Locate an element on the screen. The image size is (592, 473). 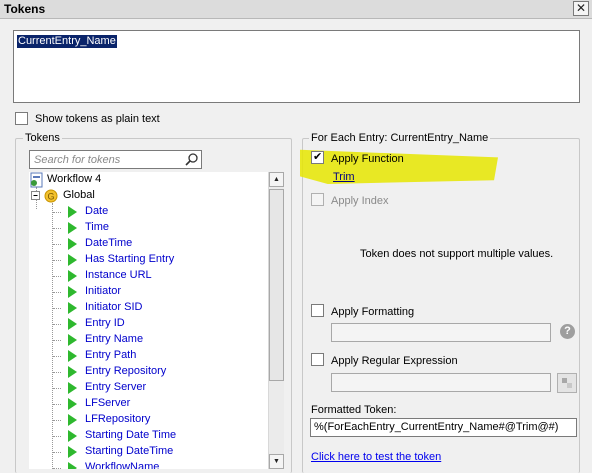
workflow-icon is located at coordinates (36, 180).